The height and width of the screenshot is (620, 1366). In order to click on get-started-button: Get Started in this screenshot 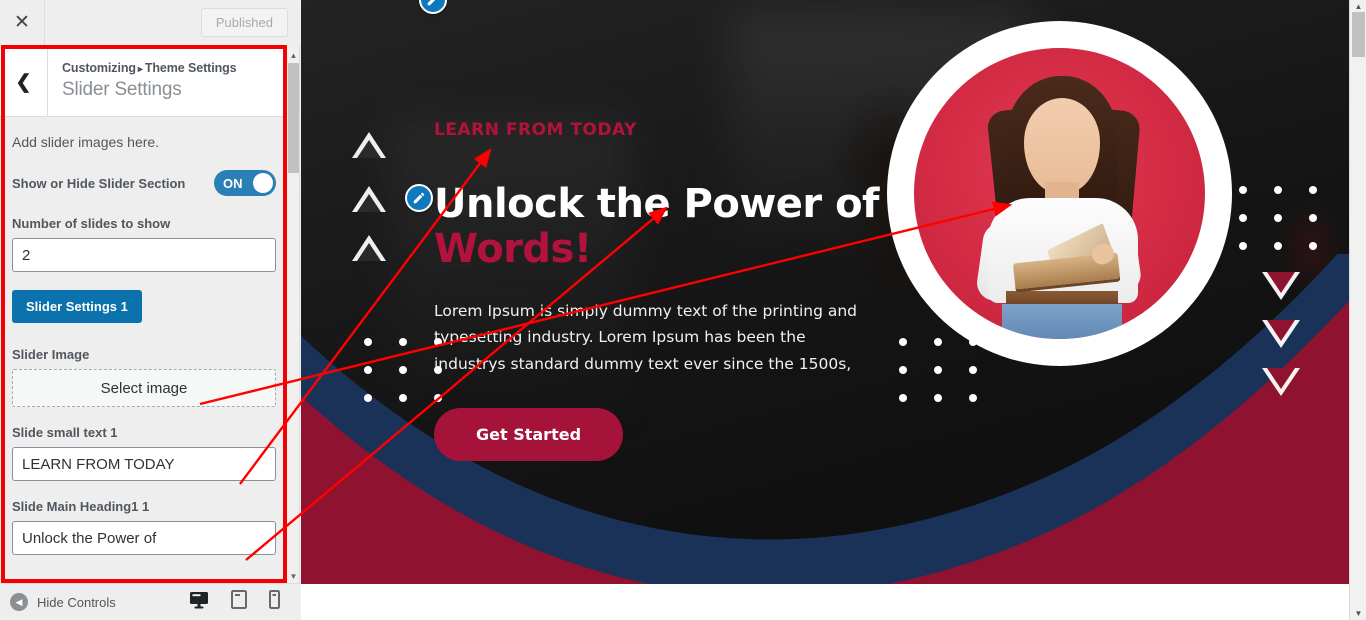, I will do `click(529, 434)`.